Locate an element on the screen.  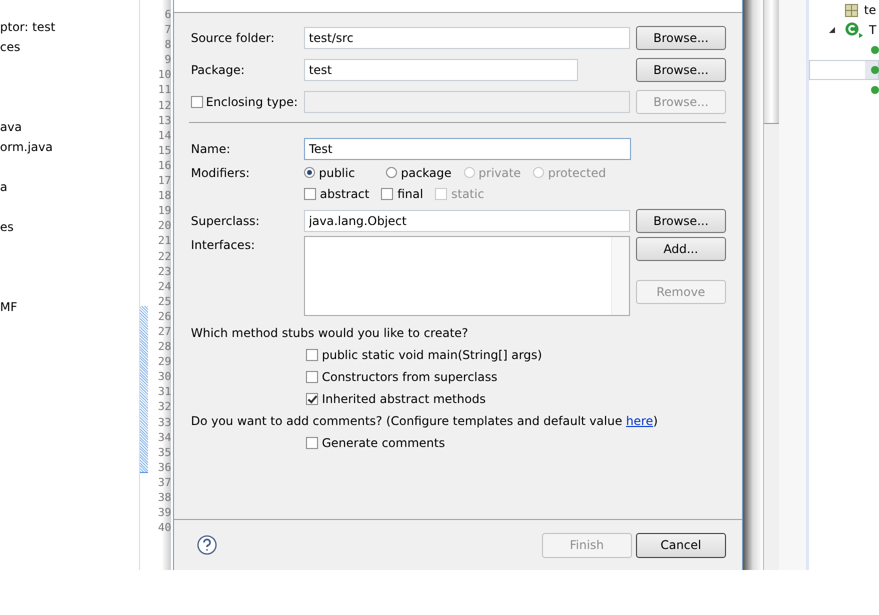
file-name: orm.java is located at coordinates (26, 147).